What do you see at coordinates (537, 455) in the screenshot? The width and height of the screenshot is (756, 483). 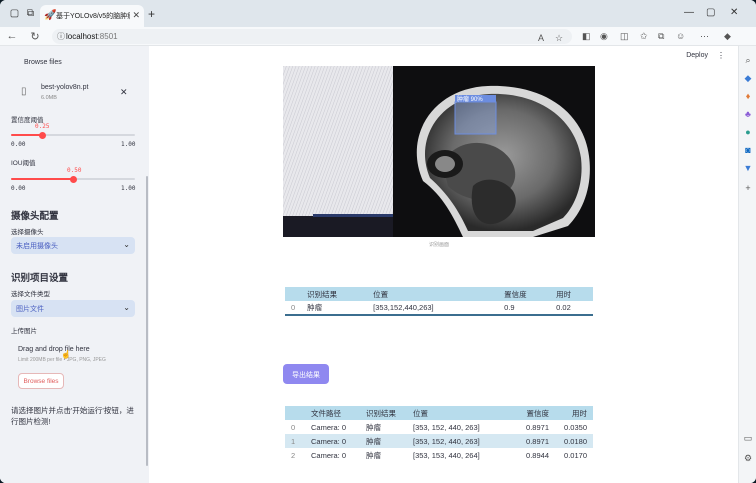 I see `log-confidence: 0.8944` at bounding box center [537, 455].